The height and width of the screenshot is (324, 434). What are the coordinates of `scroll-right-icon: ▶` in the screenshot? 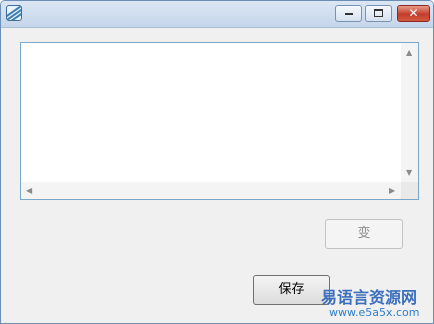 It's located at (392, 191).